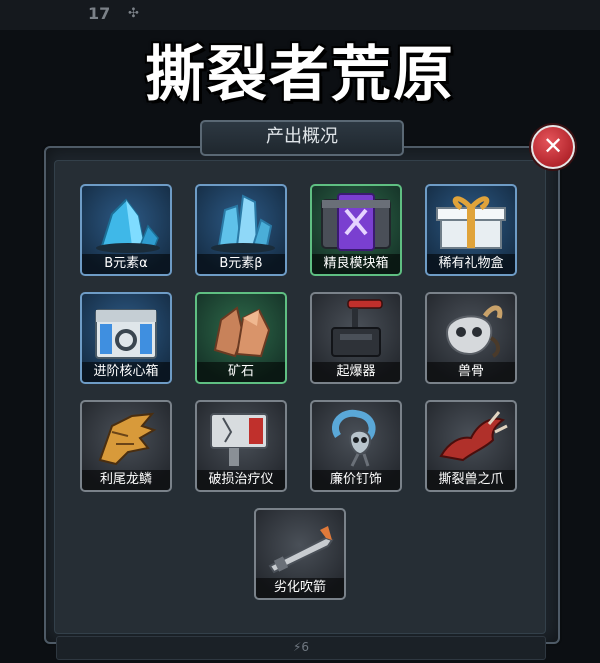  What do you see at coordinates (241, 264) in the screenshot?
I see `item-label: B元素β` at bounding box center [241, 264].